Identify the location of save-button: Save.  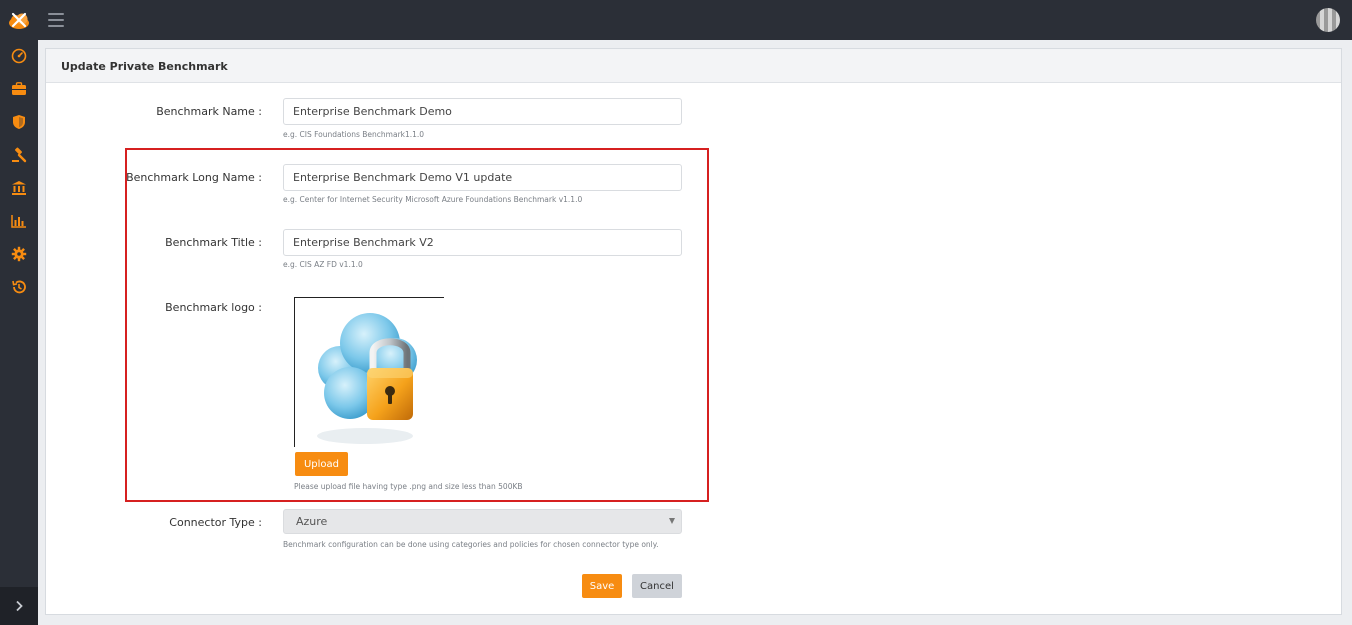
(602, 586).